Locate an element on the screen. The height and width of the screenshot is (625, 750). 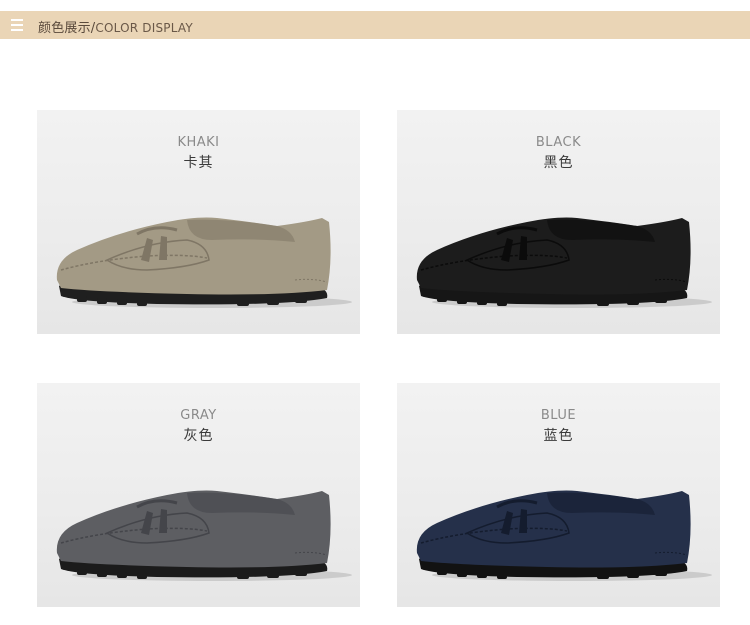
shoe-image-black is located at coordinates (564, 262).